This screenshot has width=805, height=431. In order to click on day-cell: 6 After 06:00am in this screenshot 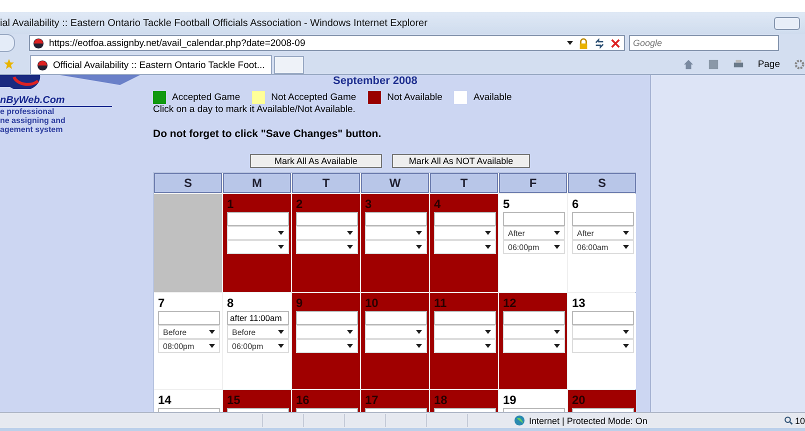, I will do `click(602, 243)`.